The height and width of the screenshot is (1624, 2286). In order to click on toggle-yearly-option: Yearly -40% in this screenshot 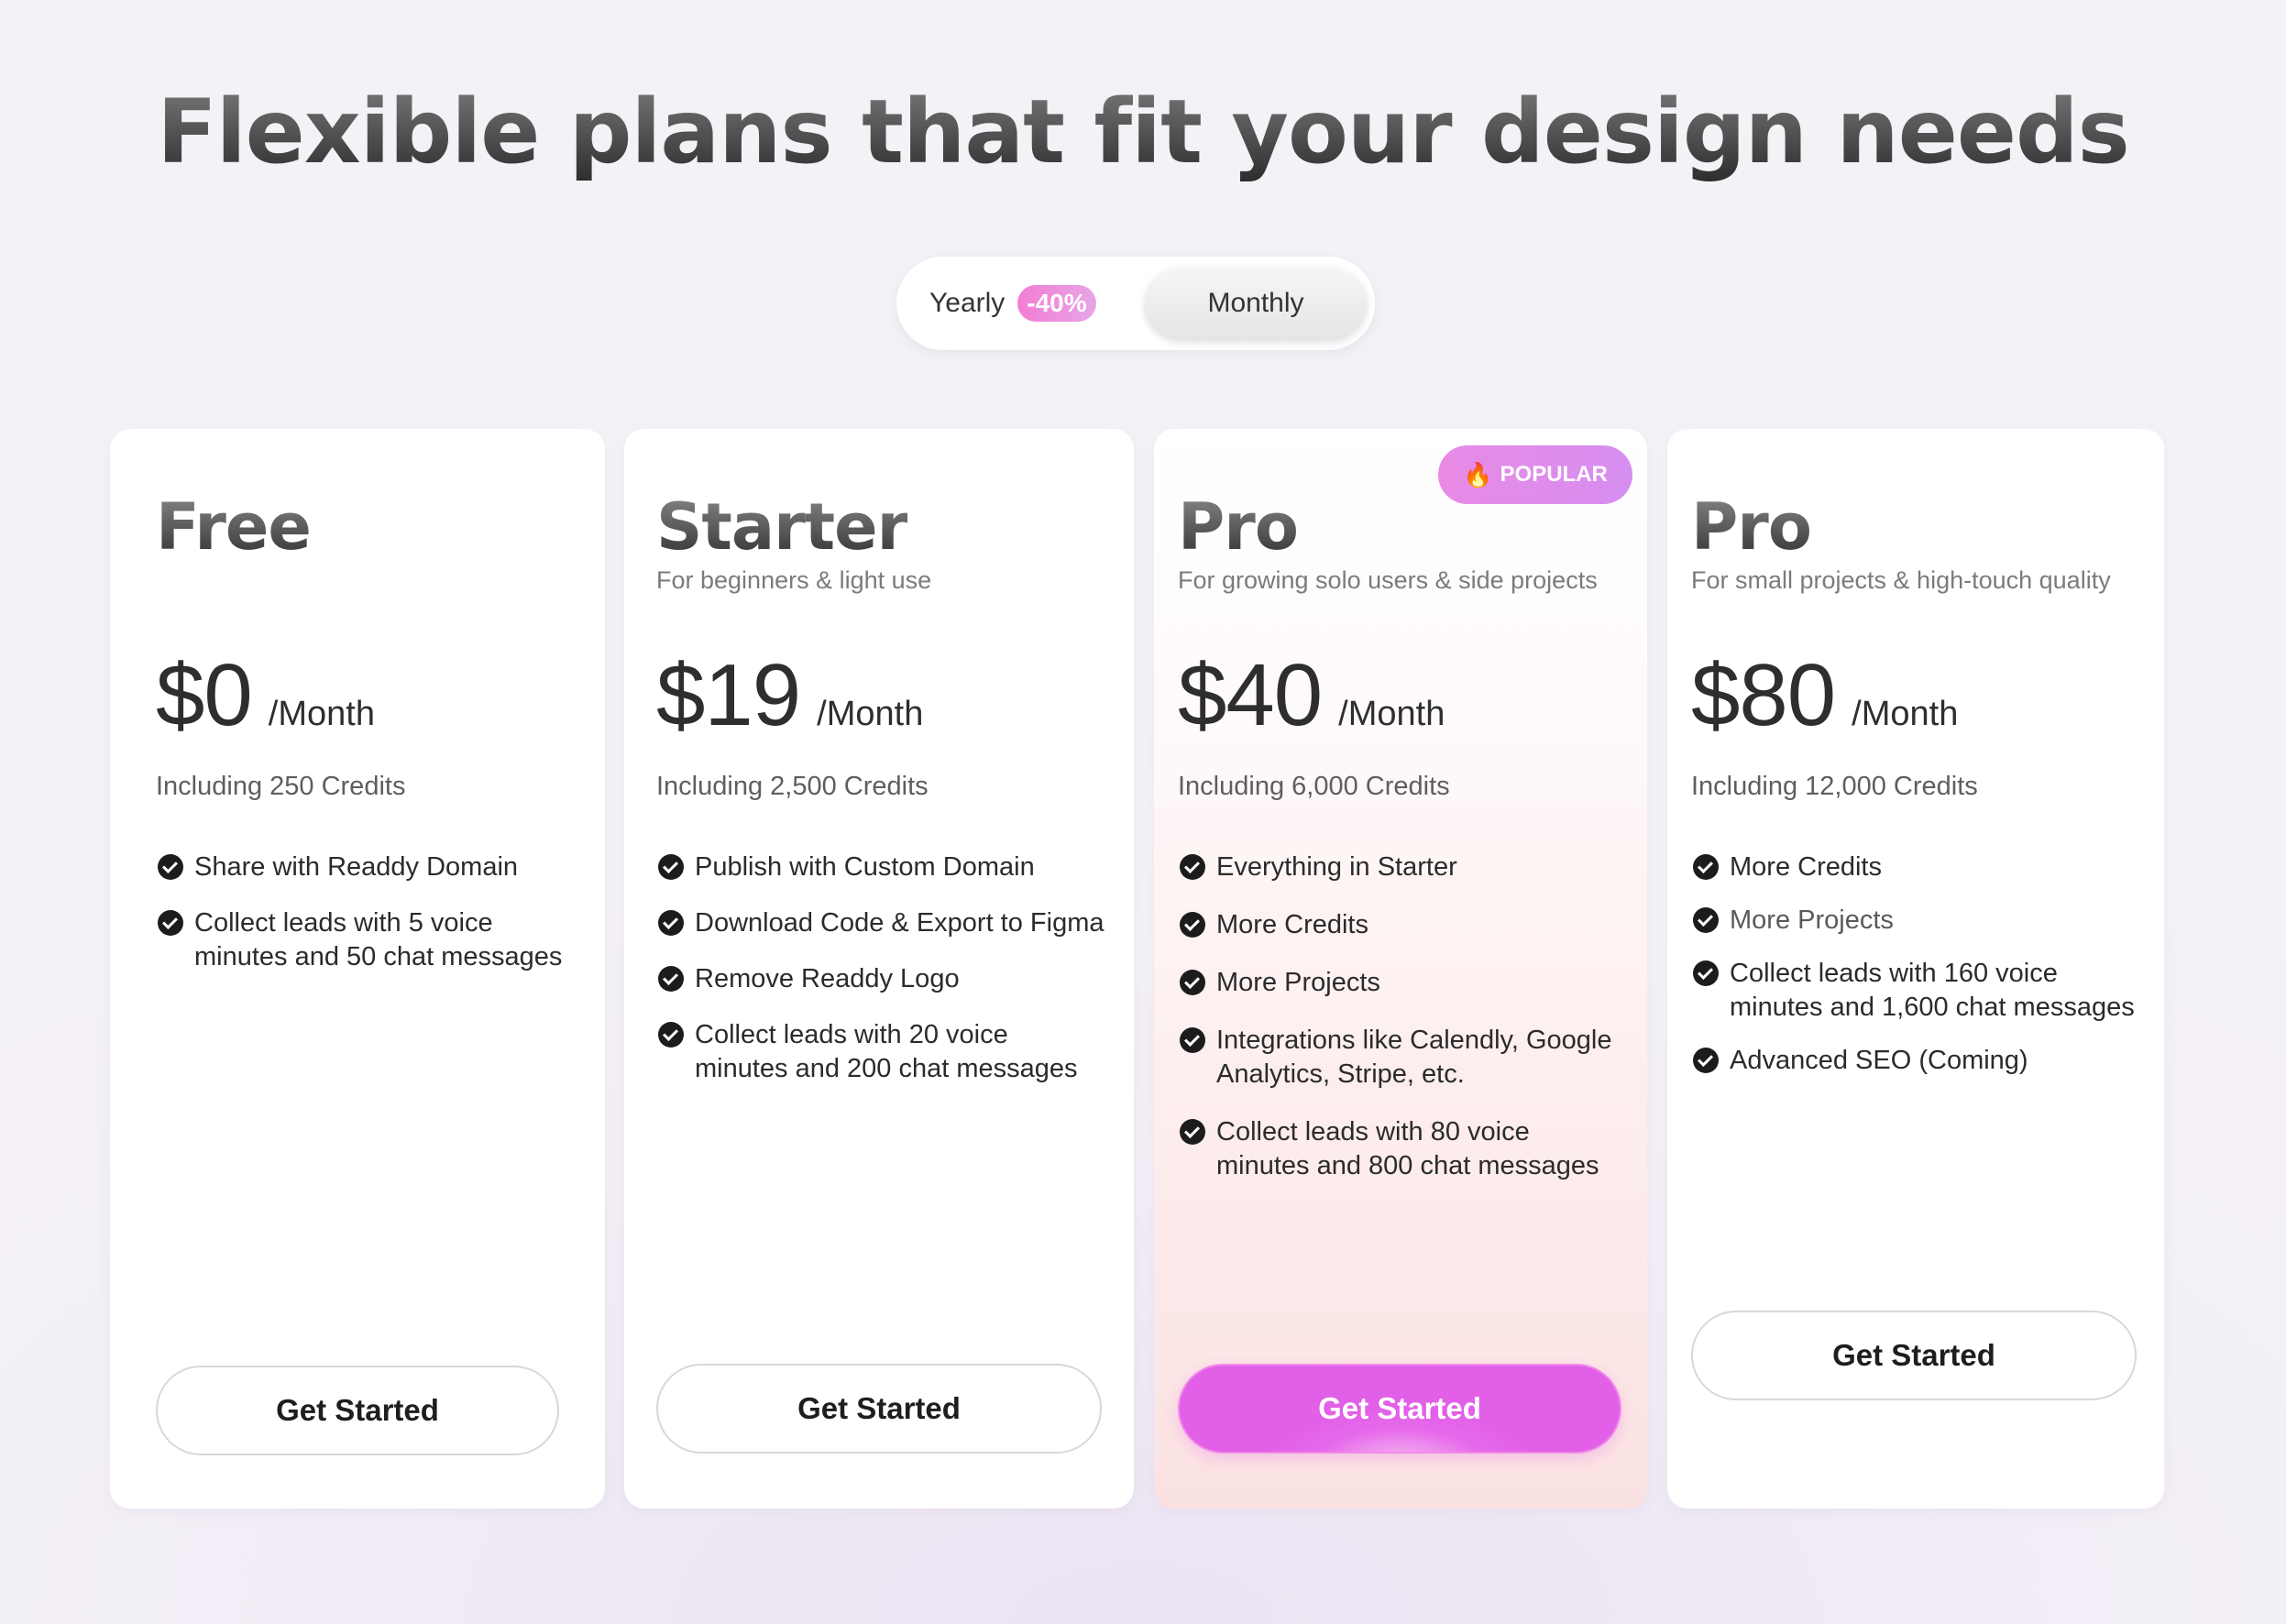, I will do `click(1012, 303)`.